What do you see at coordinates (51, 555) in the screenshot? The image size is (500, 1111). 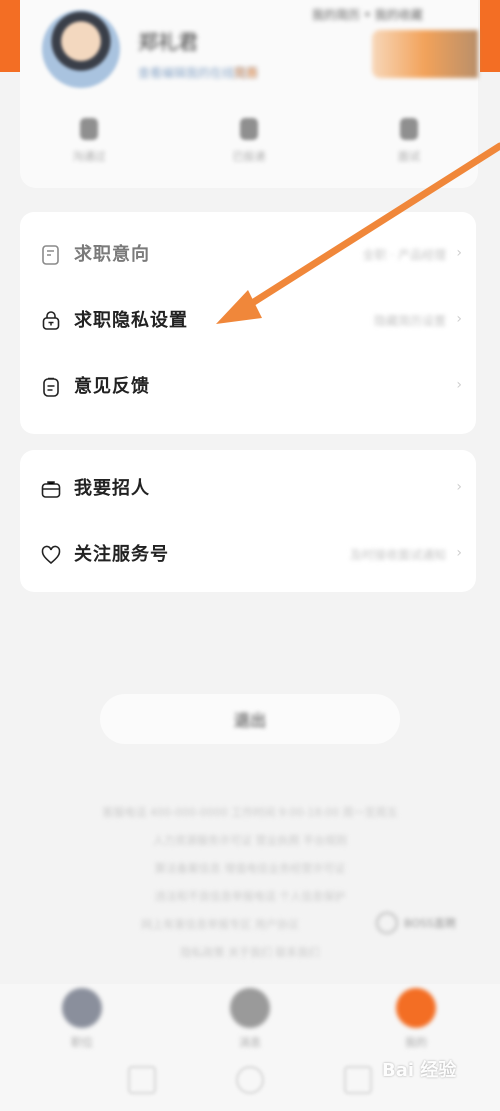 I see `heart-icon` at bounding box center [51, 555].